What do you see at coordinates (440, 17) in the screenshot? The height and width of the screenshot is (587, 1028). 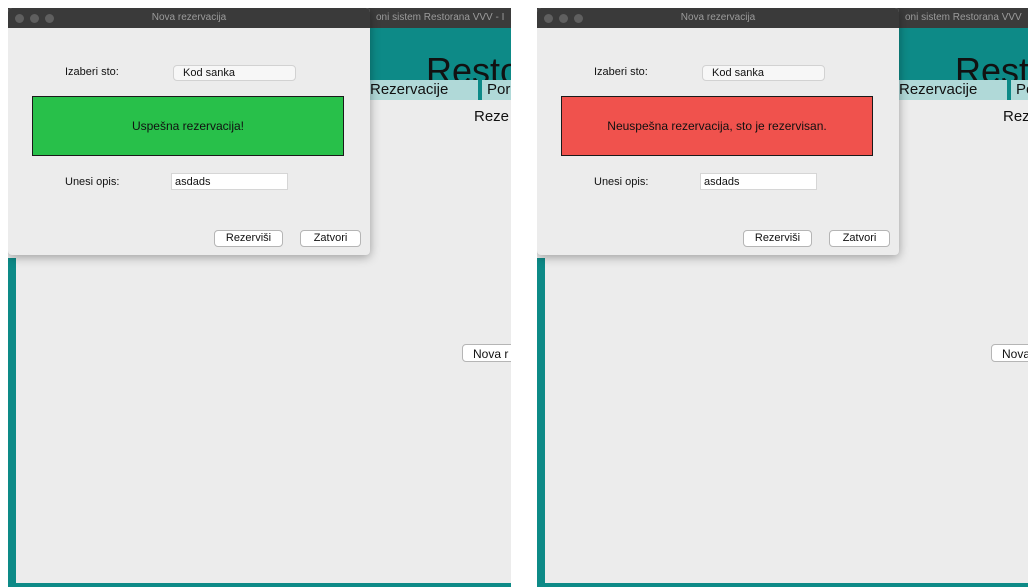 I see `main-window-title: oni sistem Restorana VVV - I` at bounding box center [440, 17].